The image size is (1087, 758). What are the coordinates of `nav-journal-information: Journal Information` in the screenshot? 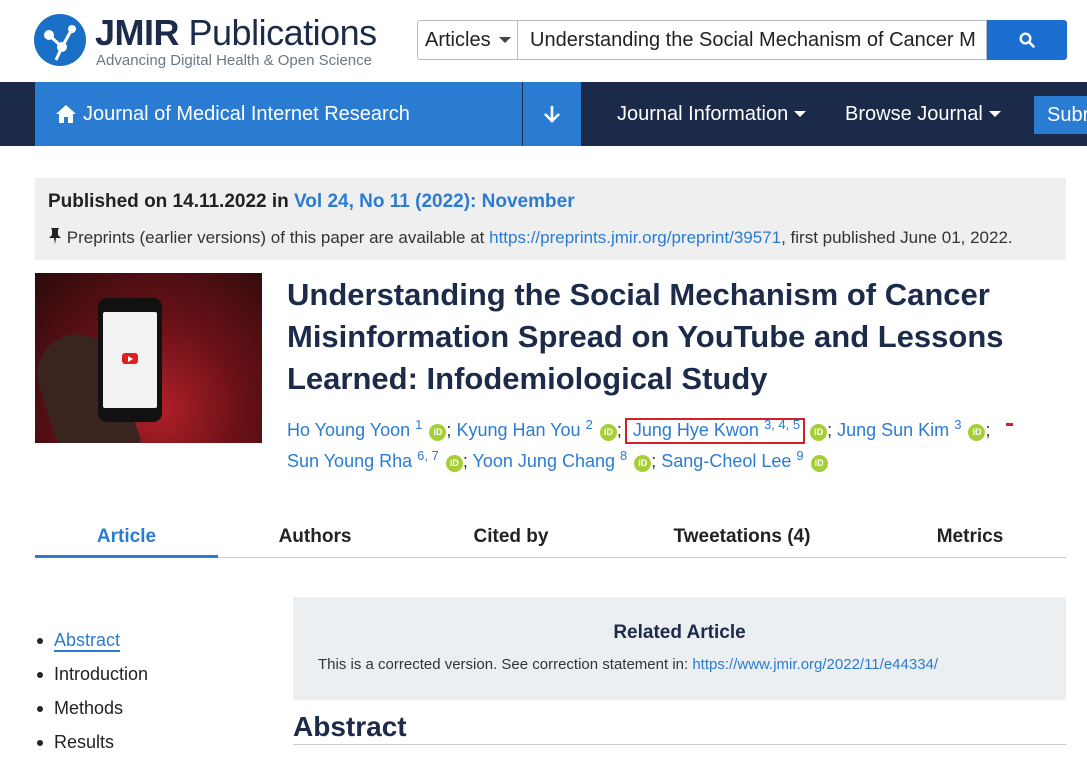 It's located at (712, 114).